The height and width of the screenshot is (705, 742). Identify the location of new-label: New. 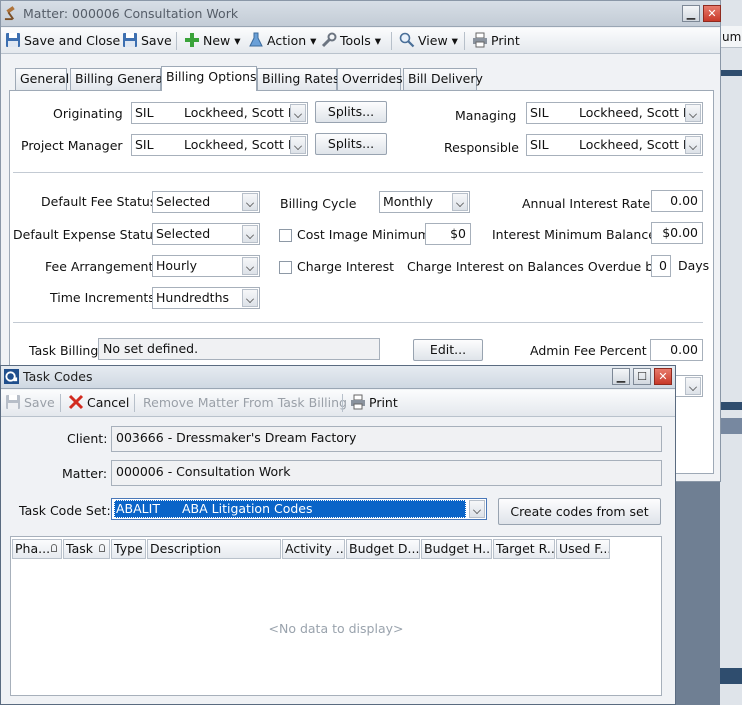
(217, 40).